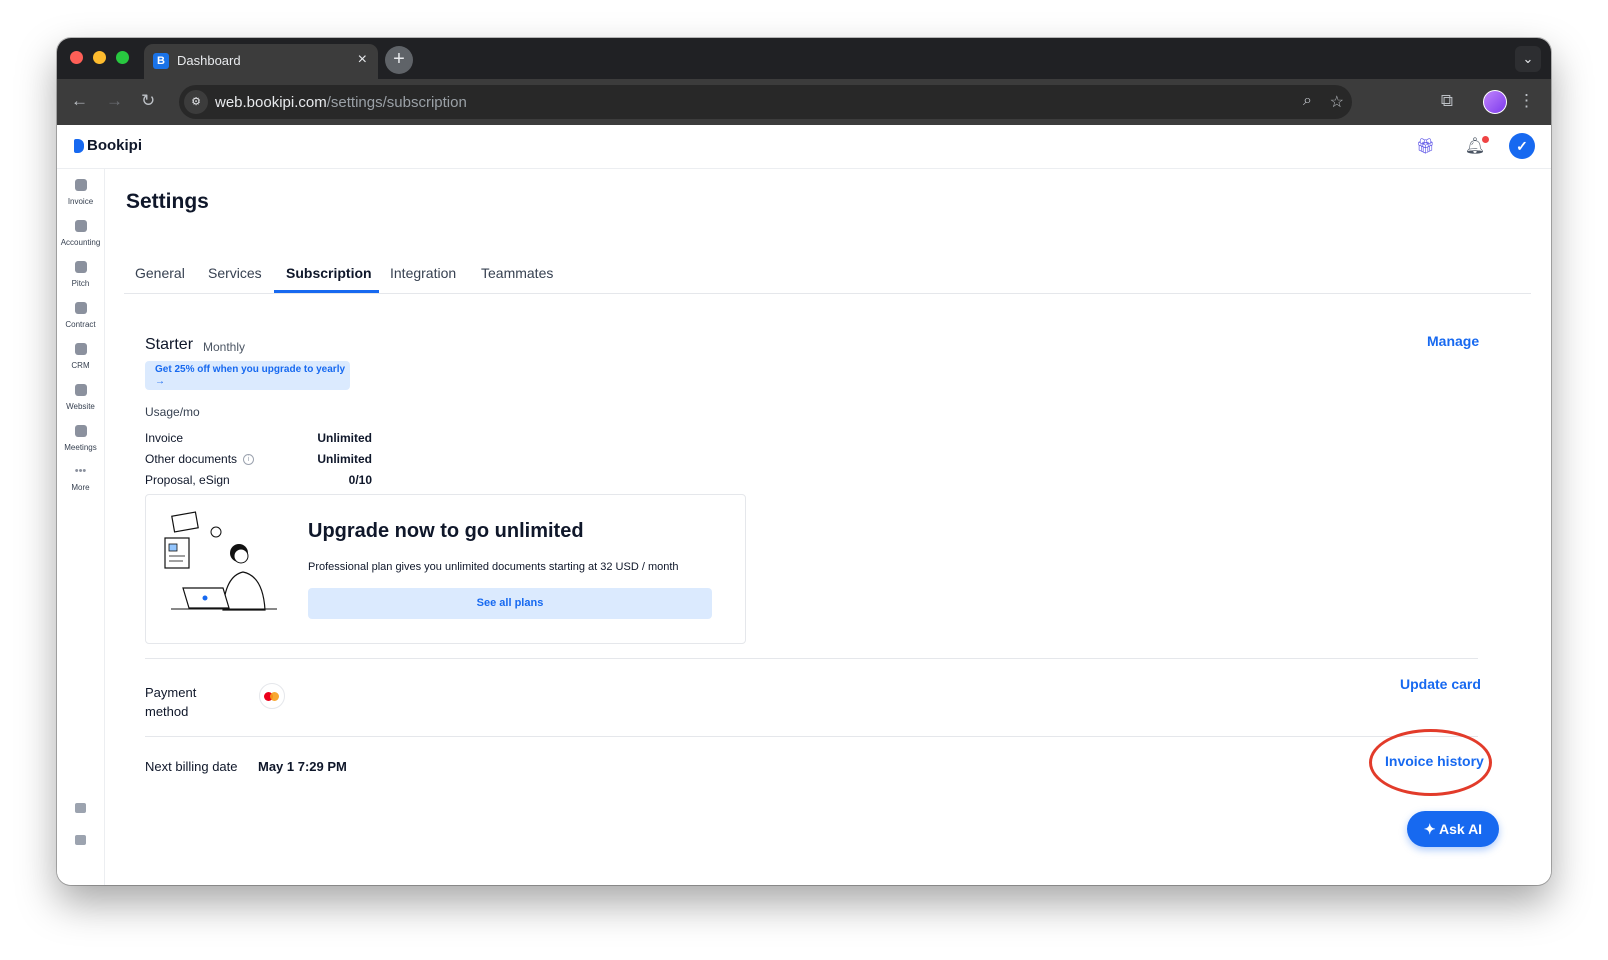  I want to click on usage-label-other-documents: Other documents i, so click(200, 459).